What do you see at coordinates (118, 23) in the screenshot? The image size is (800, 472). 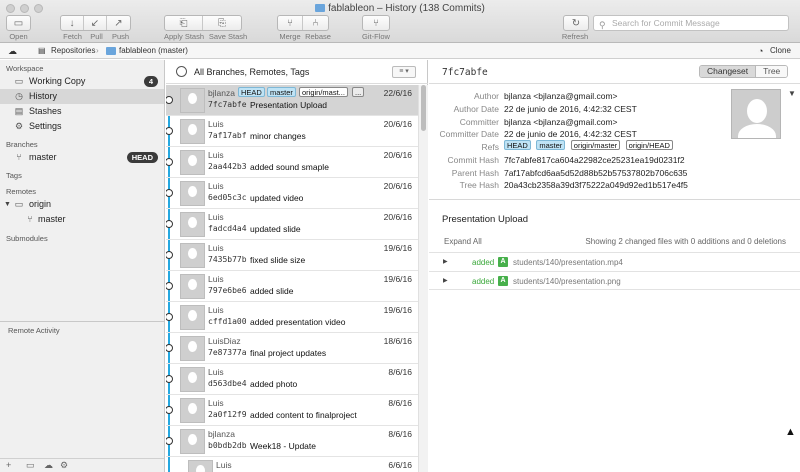 I see `push-button: ↗` at bounding box center [118, 23].